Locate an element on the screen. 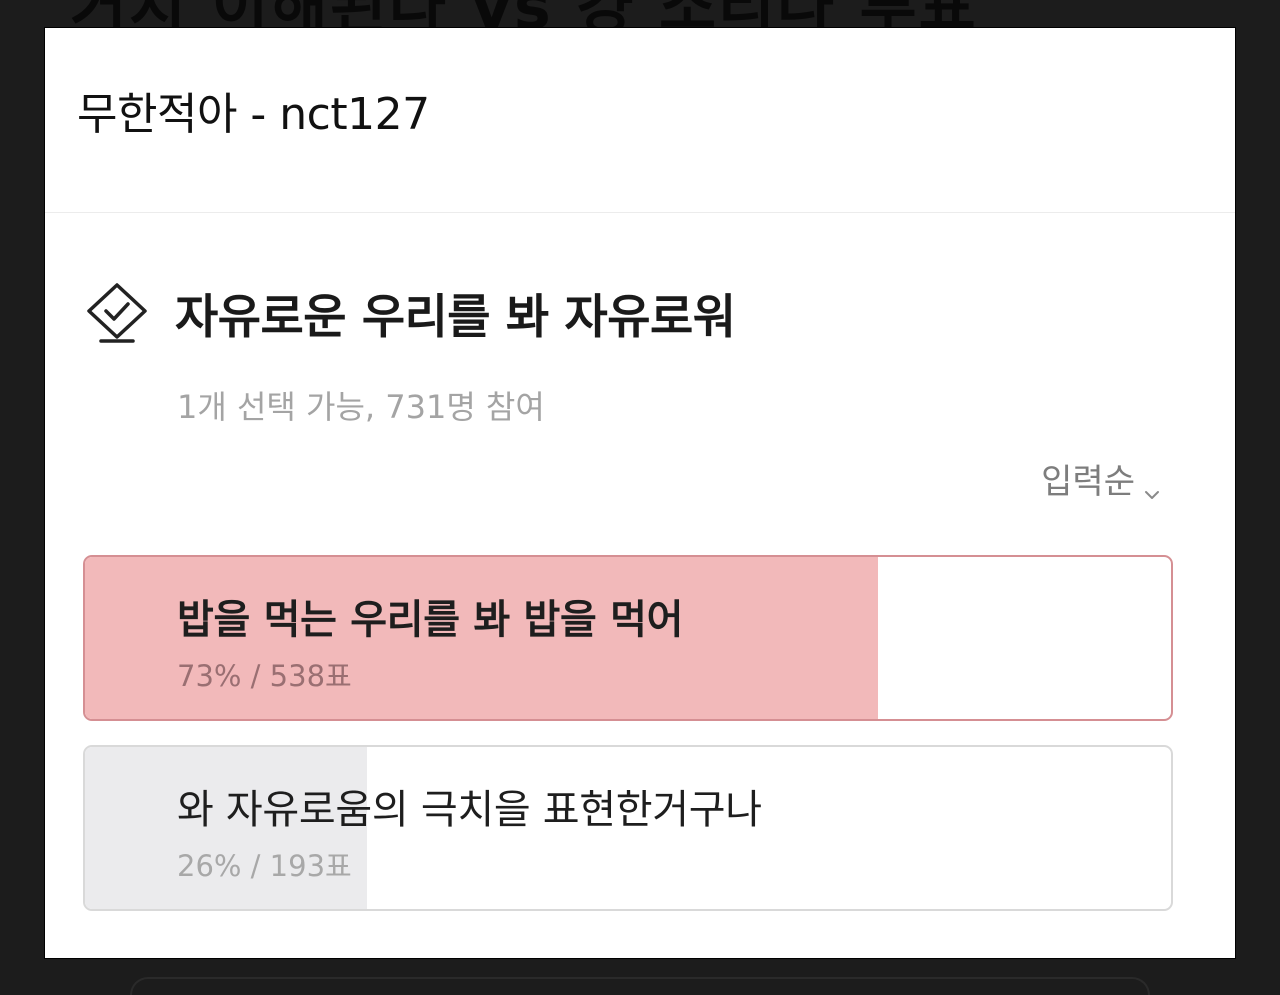  sort-dropdown: 입력순 is located at coordinates (1101, 478).